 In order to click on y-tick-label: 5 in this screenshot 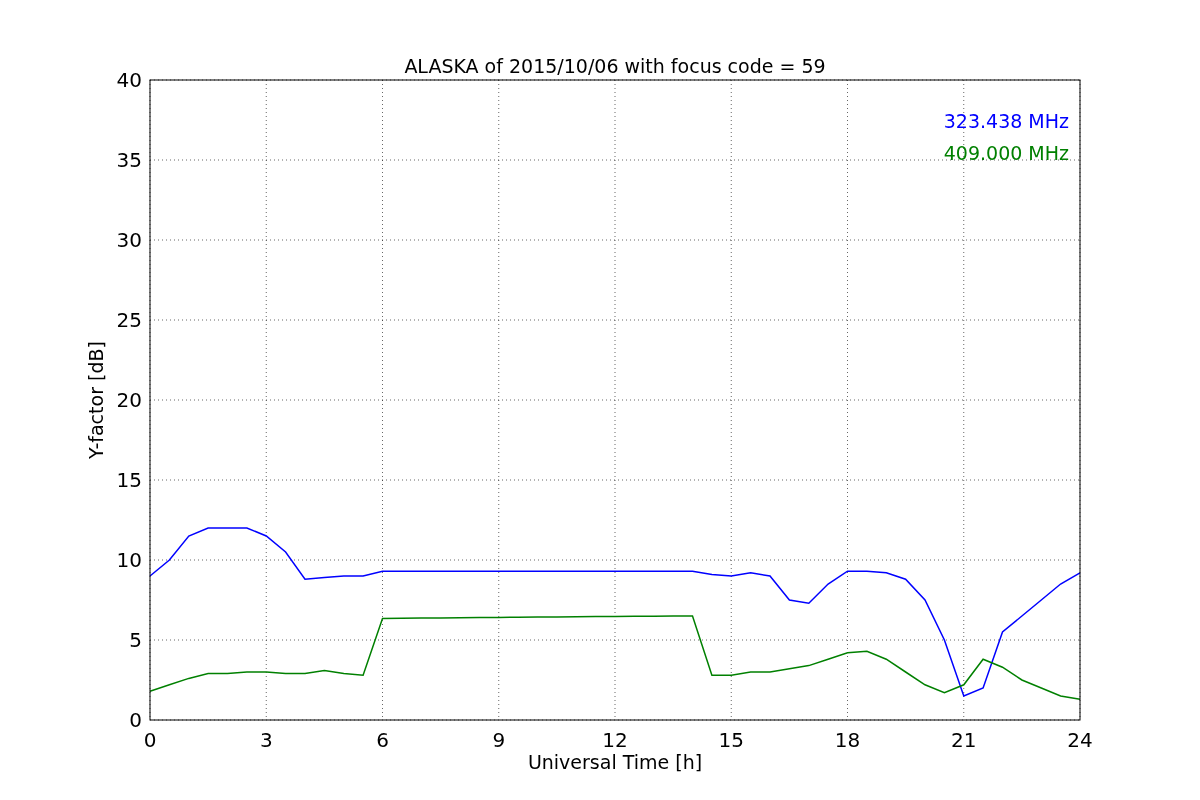, I will do `click(135, 640)`.